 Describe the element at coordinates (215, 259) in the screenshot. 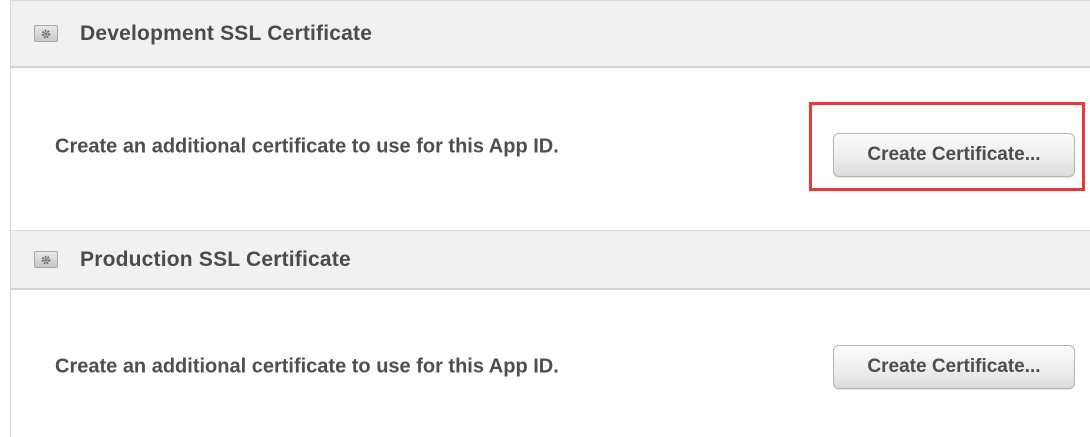

I see `section-title: Production SSL Certificate` at that location.